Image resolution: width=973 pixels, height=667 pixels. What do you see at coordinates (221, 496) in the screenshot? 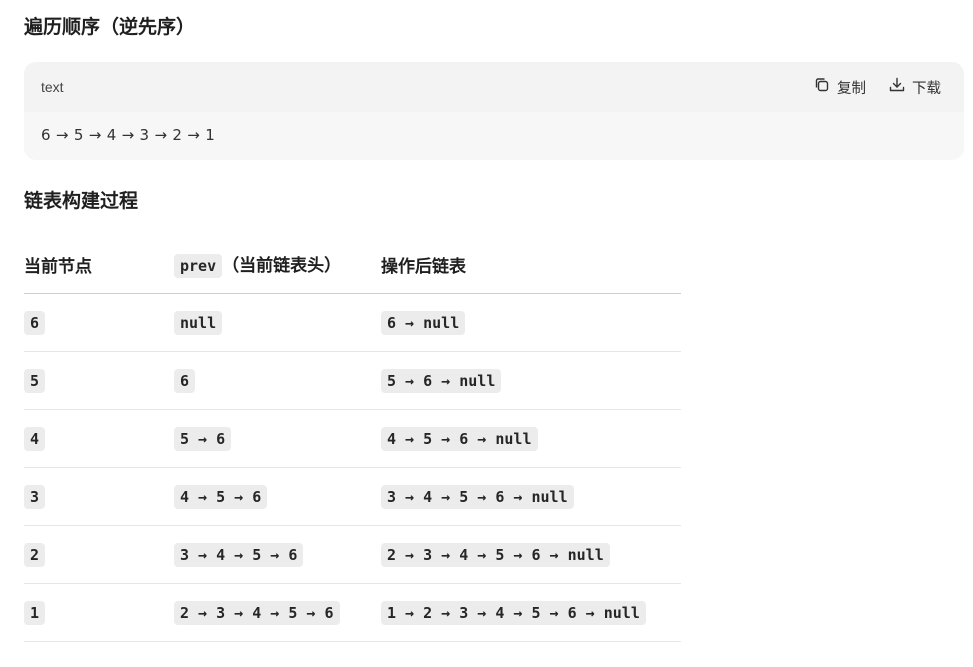
I see `cell-prev: 4 → 5 → 6` at bounding box center [221, 496].